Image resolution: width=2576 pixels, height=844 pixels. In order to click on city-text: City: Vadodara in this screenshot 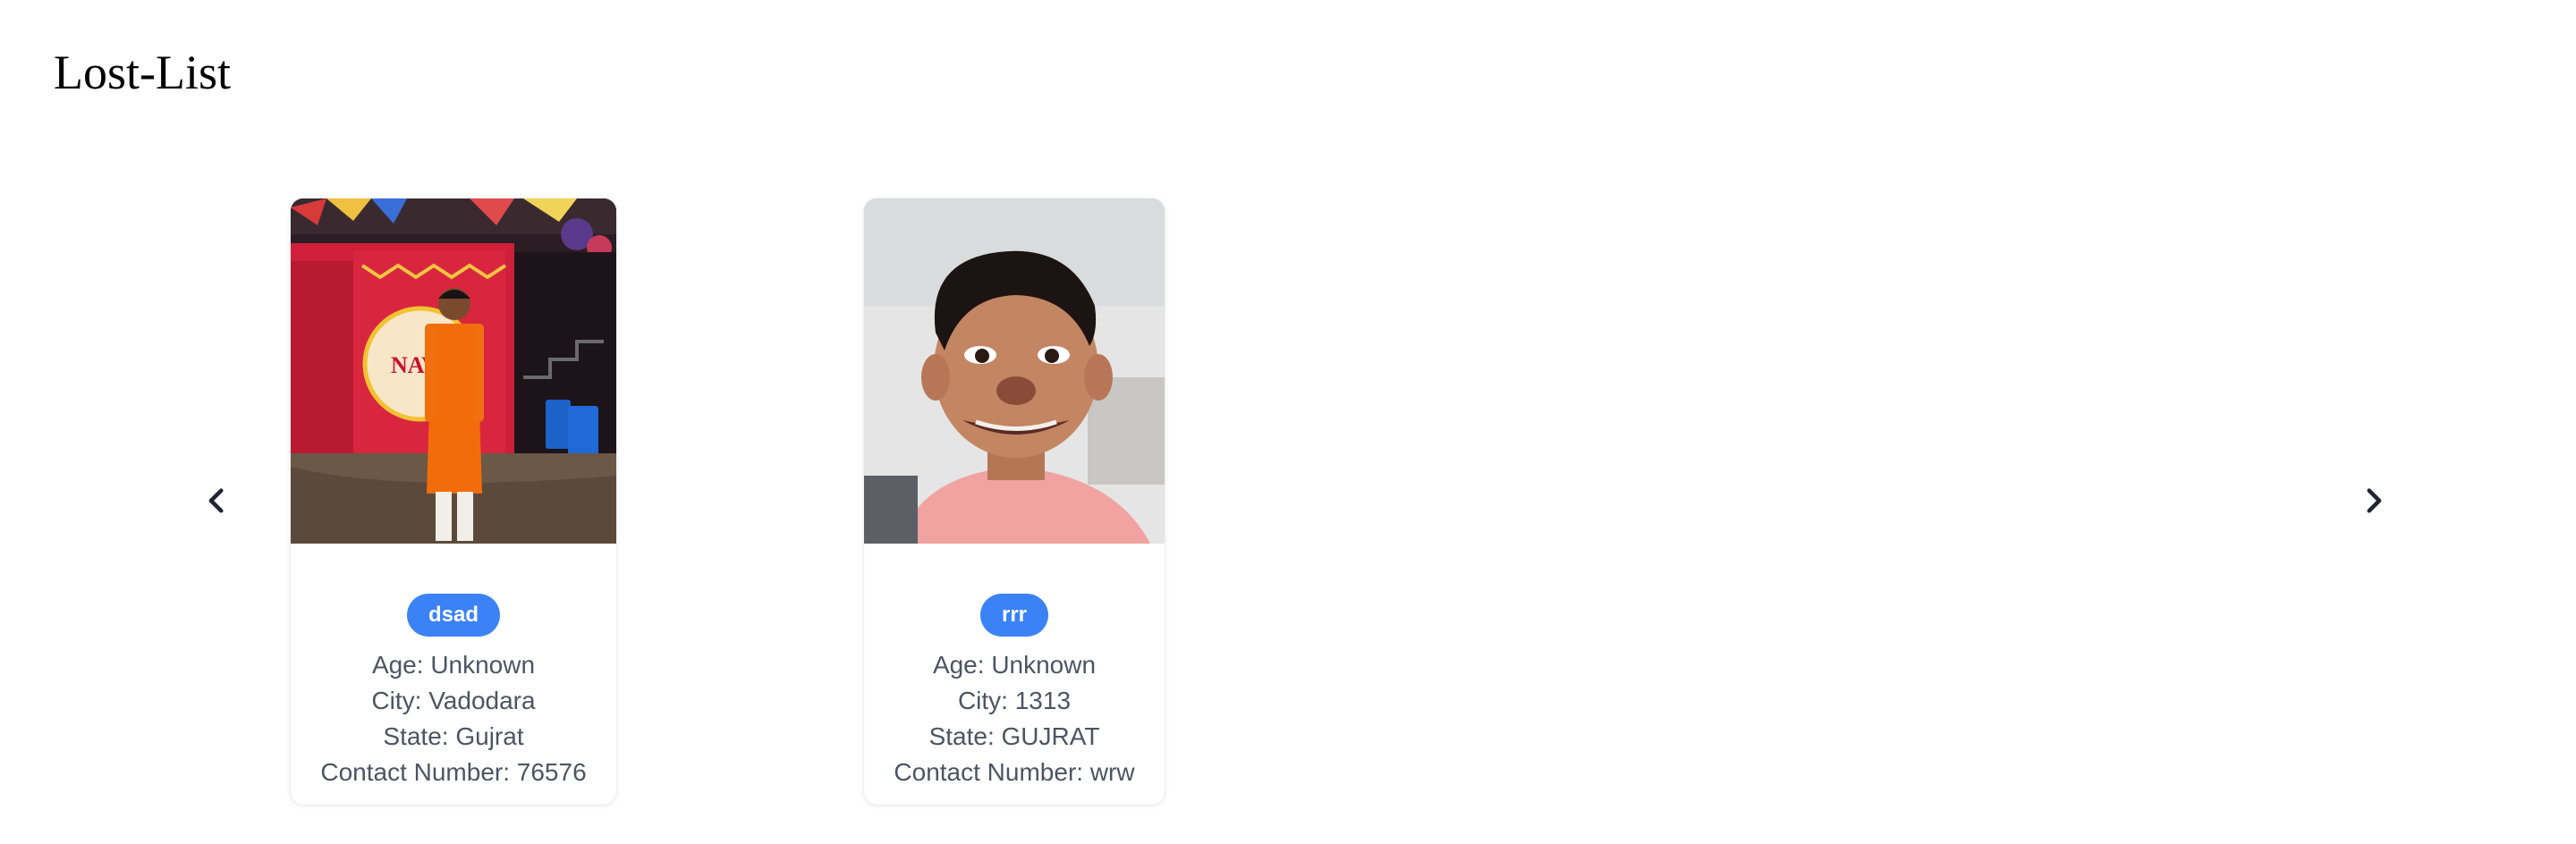, I will do `click(453, 700)`.